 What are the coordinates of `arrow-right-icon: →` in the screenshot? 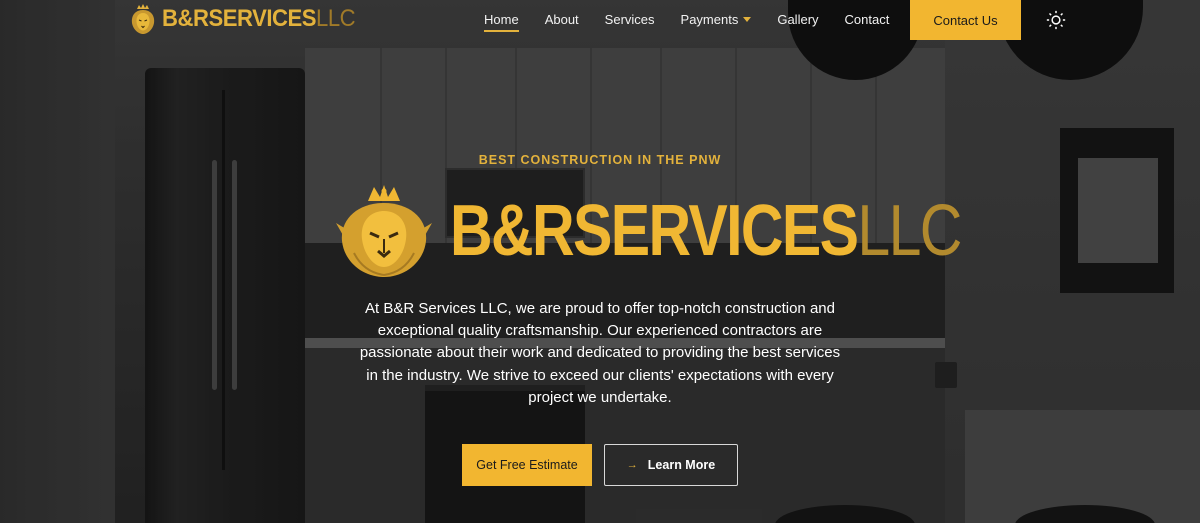 It's located at (632, 465).